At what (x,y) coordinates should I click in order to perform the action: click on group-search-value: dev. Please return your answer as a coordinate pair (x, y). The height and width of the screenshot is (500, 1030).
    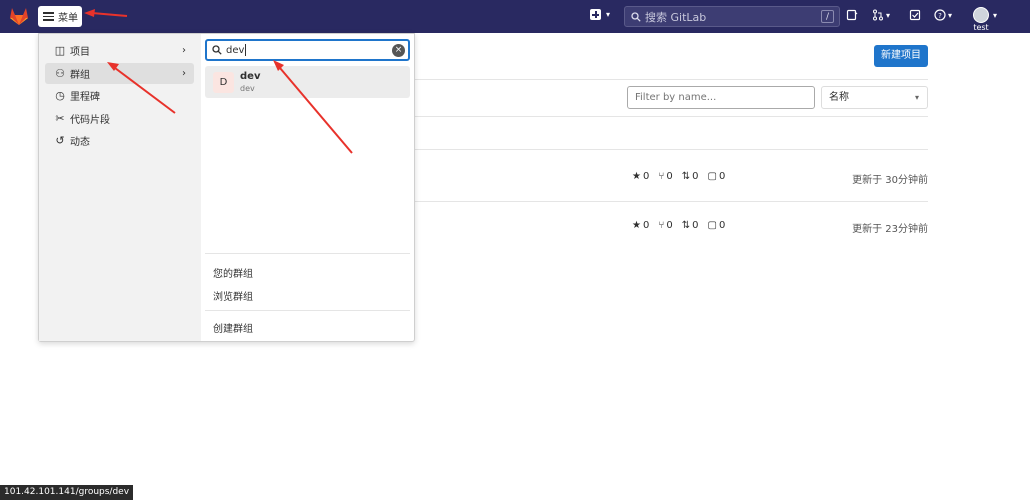
    Looking at the image, I should click on (235, 50).